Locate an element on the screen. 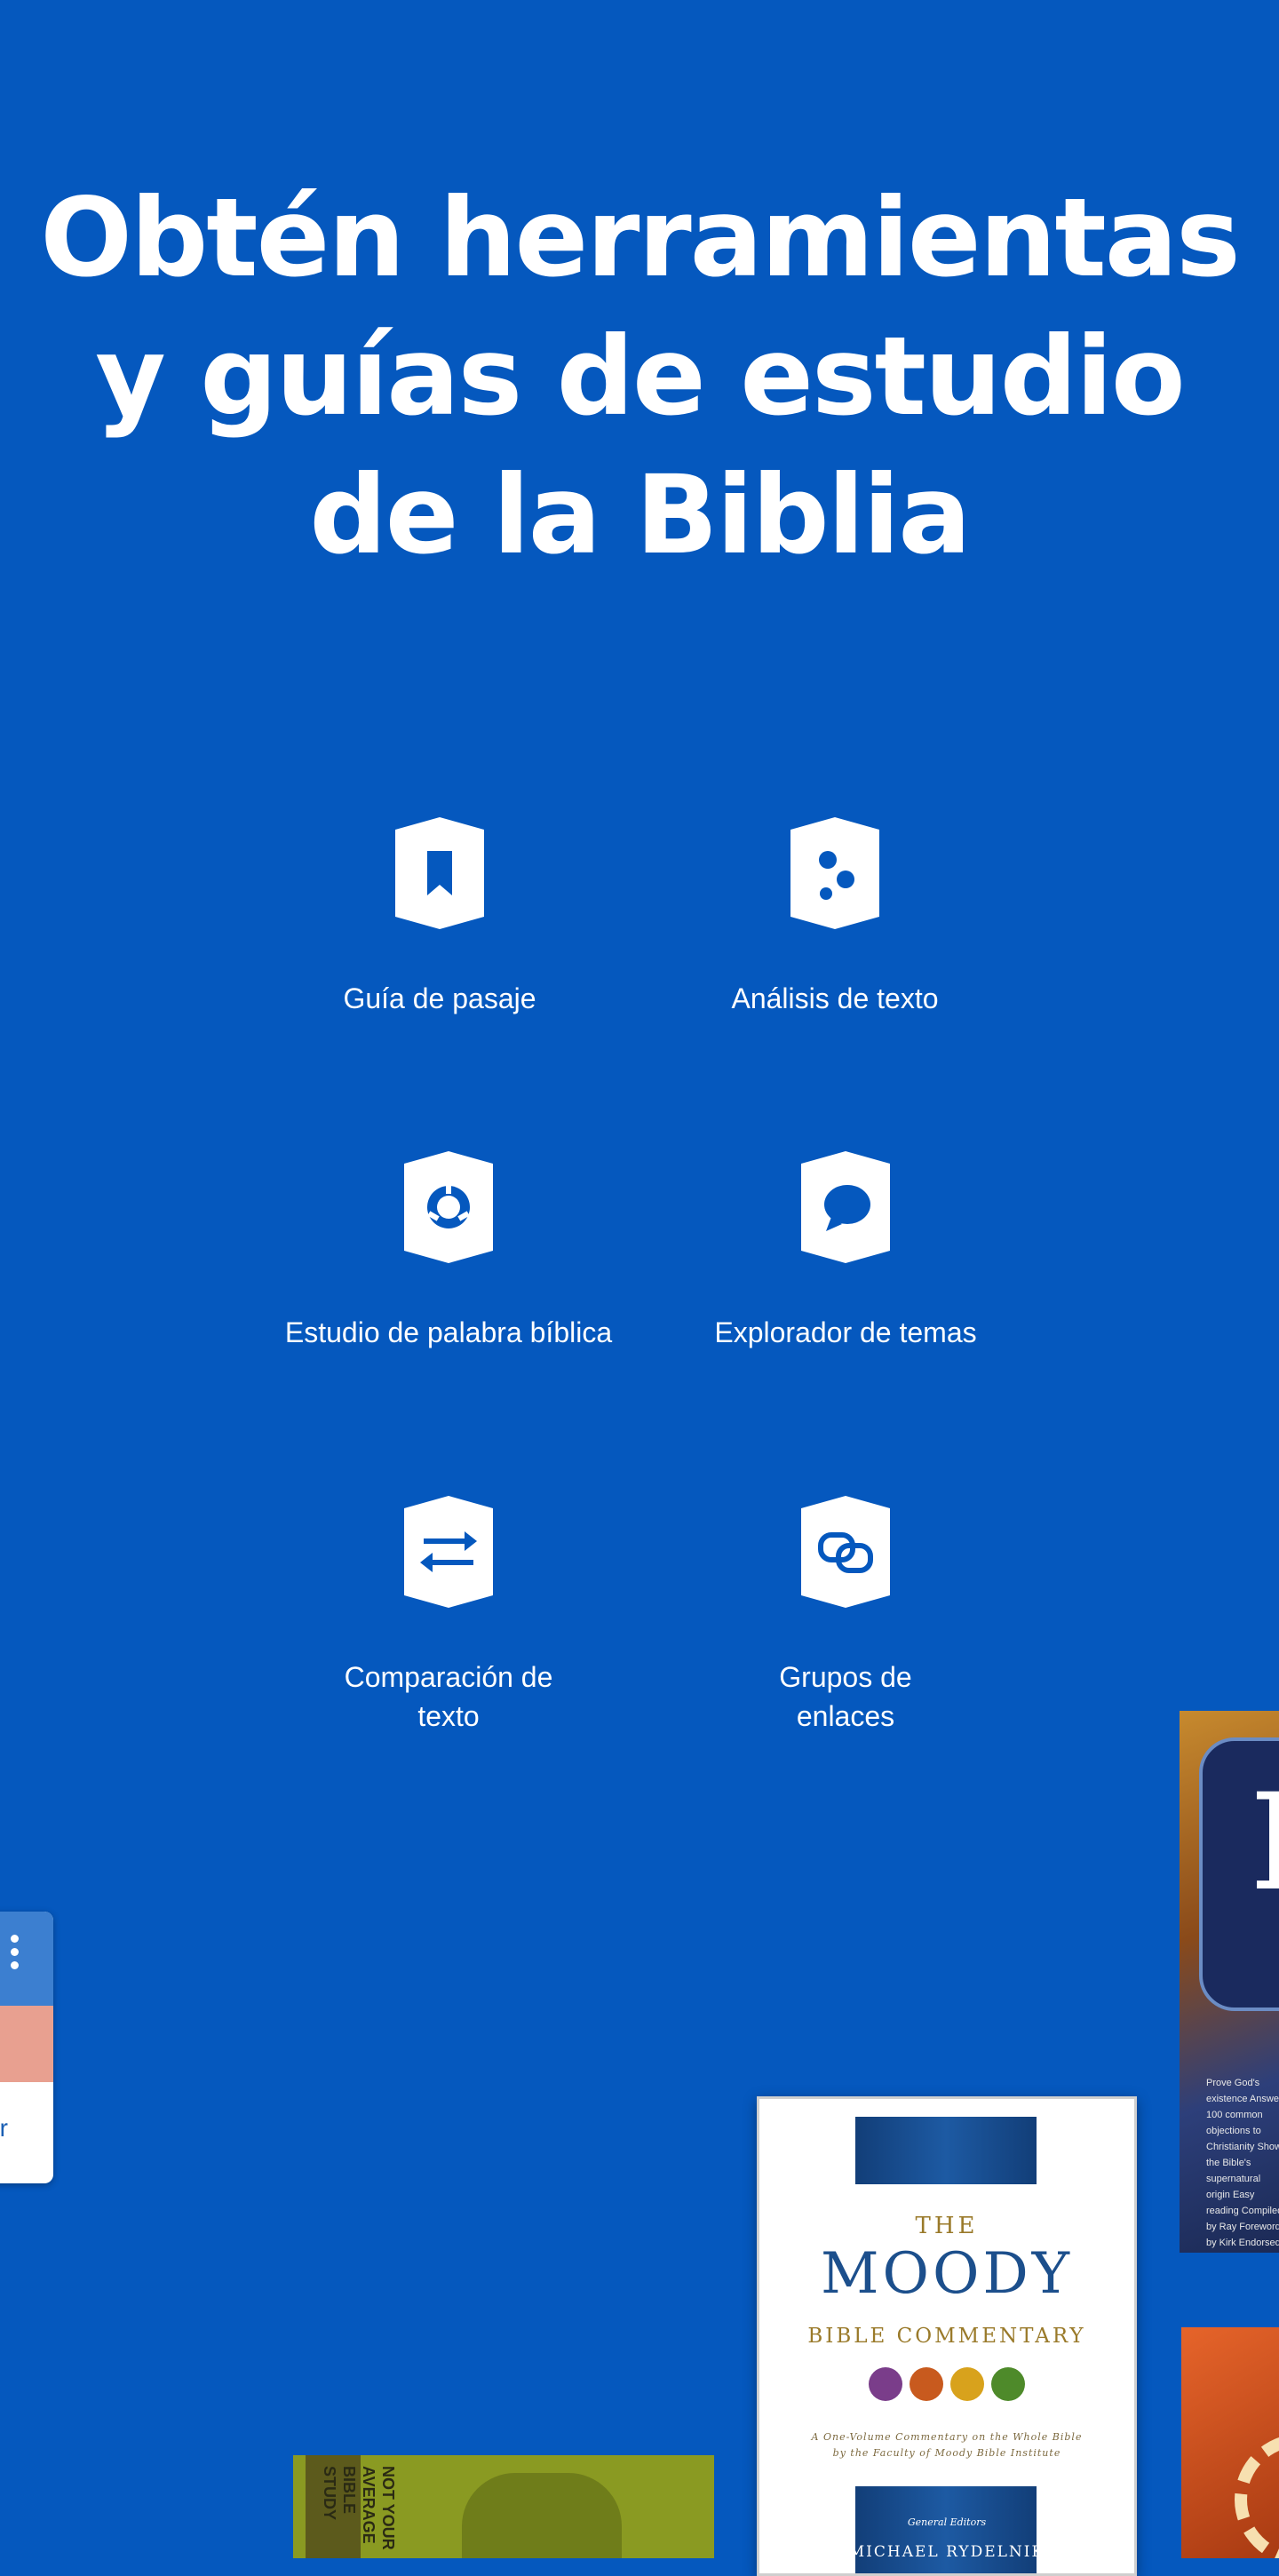 The height and width of the screenshot is (2576, 1279). gear-graphic is located at coordinates (1257, 2496).